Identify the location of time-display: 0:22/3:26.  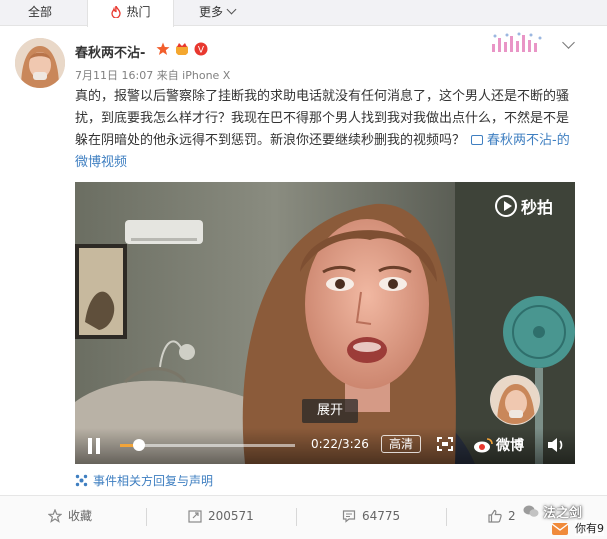
(340, 444).